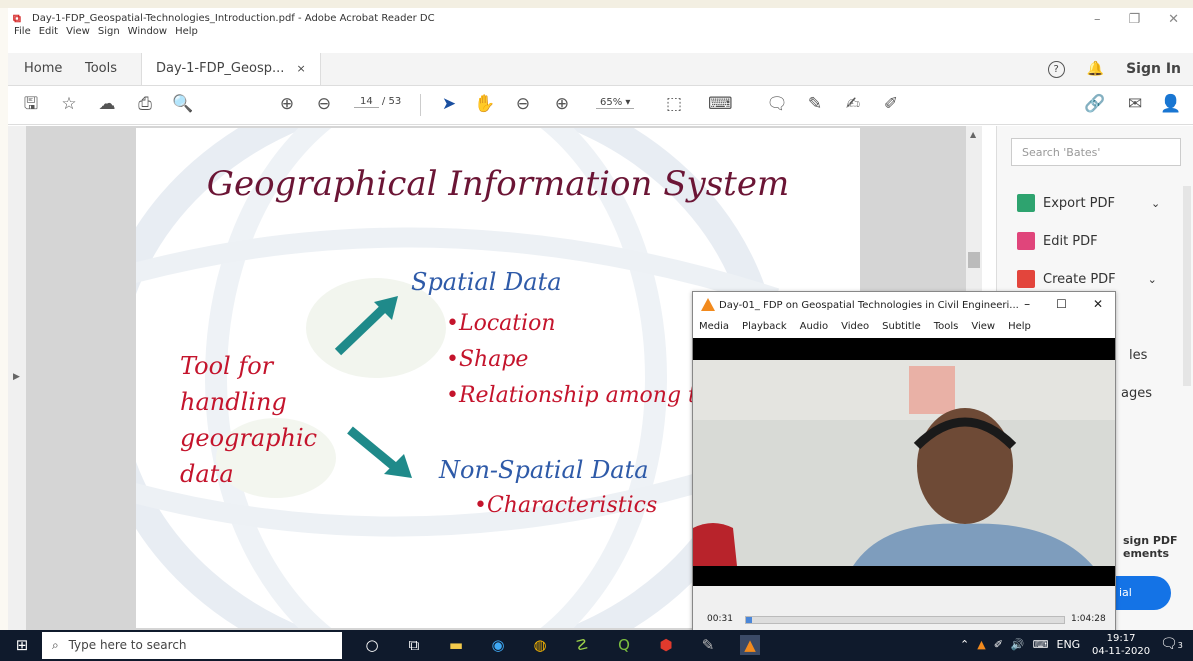 The height and width of the screenshot is (661, 1193). I want to click on restore-icon: ❐, so click(1134, 19).